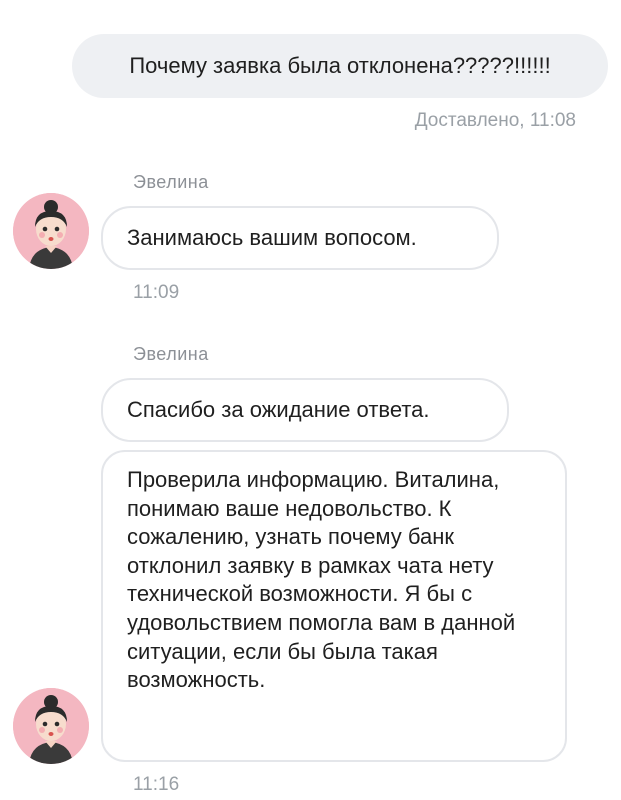 This screenshot has height=800, width=621. I want to click on incoming-message-bubble: Занимаюсь вашим вопосом., so click(300, 238).